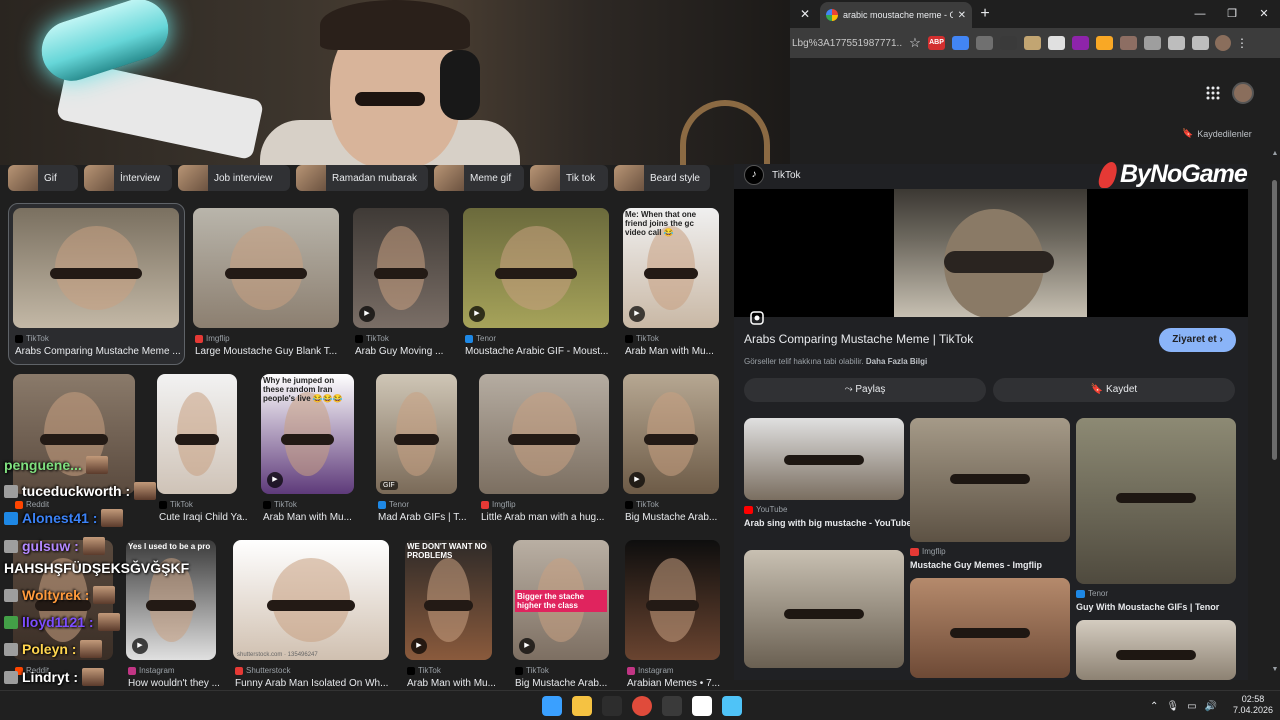  I want to click on document-icon, so click(702, 706).